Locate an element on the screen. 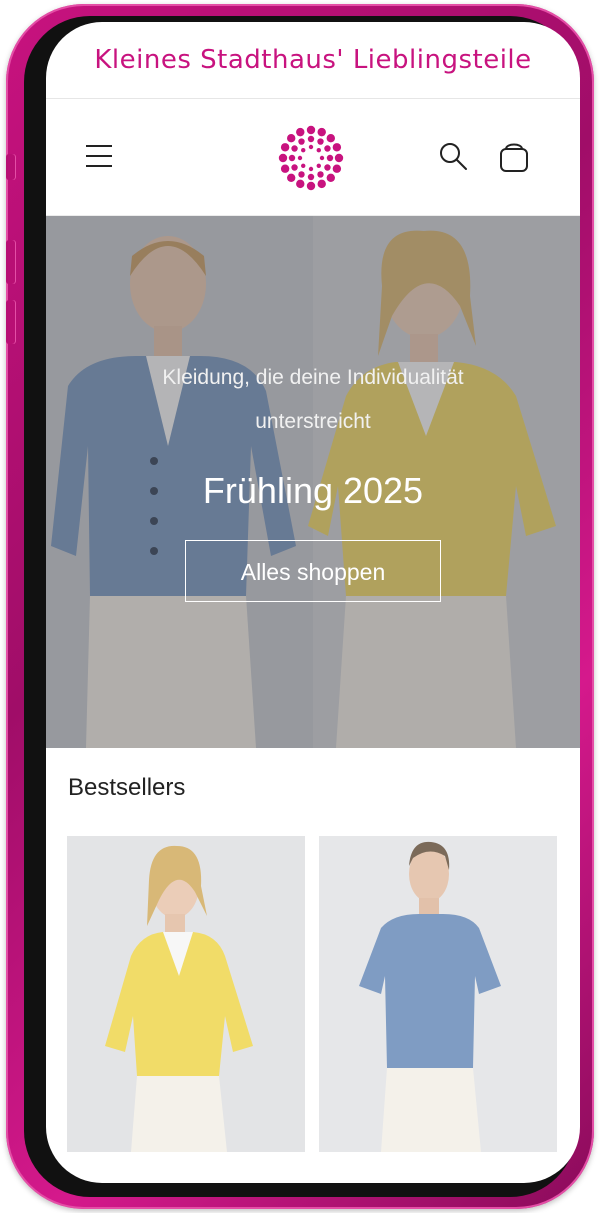  announcement-text: Kleines Stadthaus' Lieblingsteile is located at coordinates (313, 60).